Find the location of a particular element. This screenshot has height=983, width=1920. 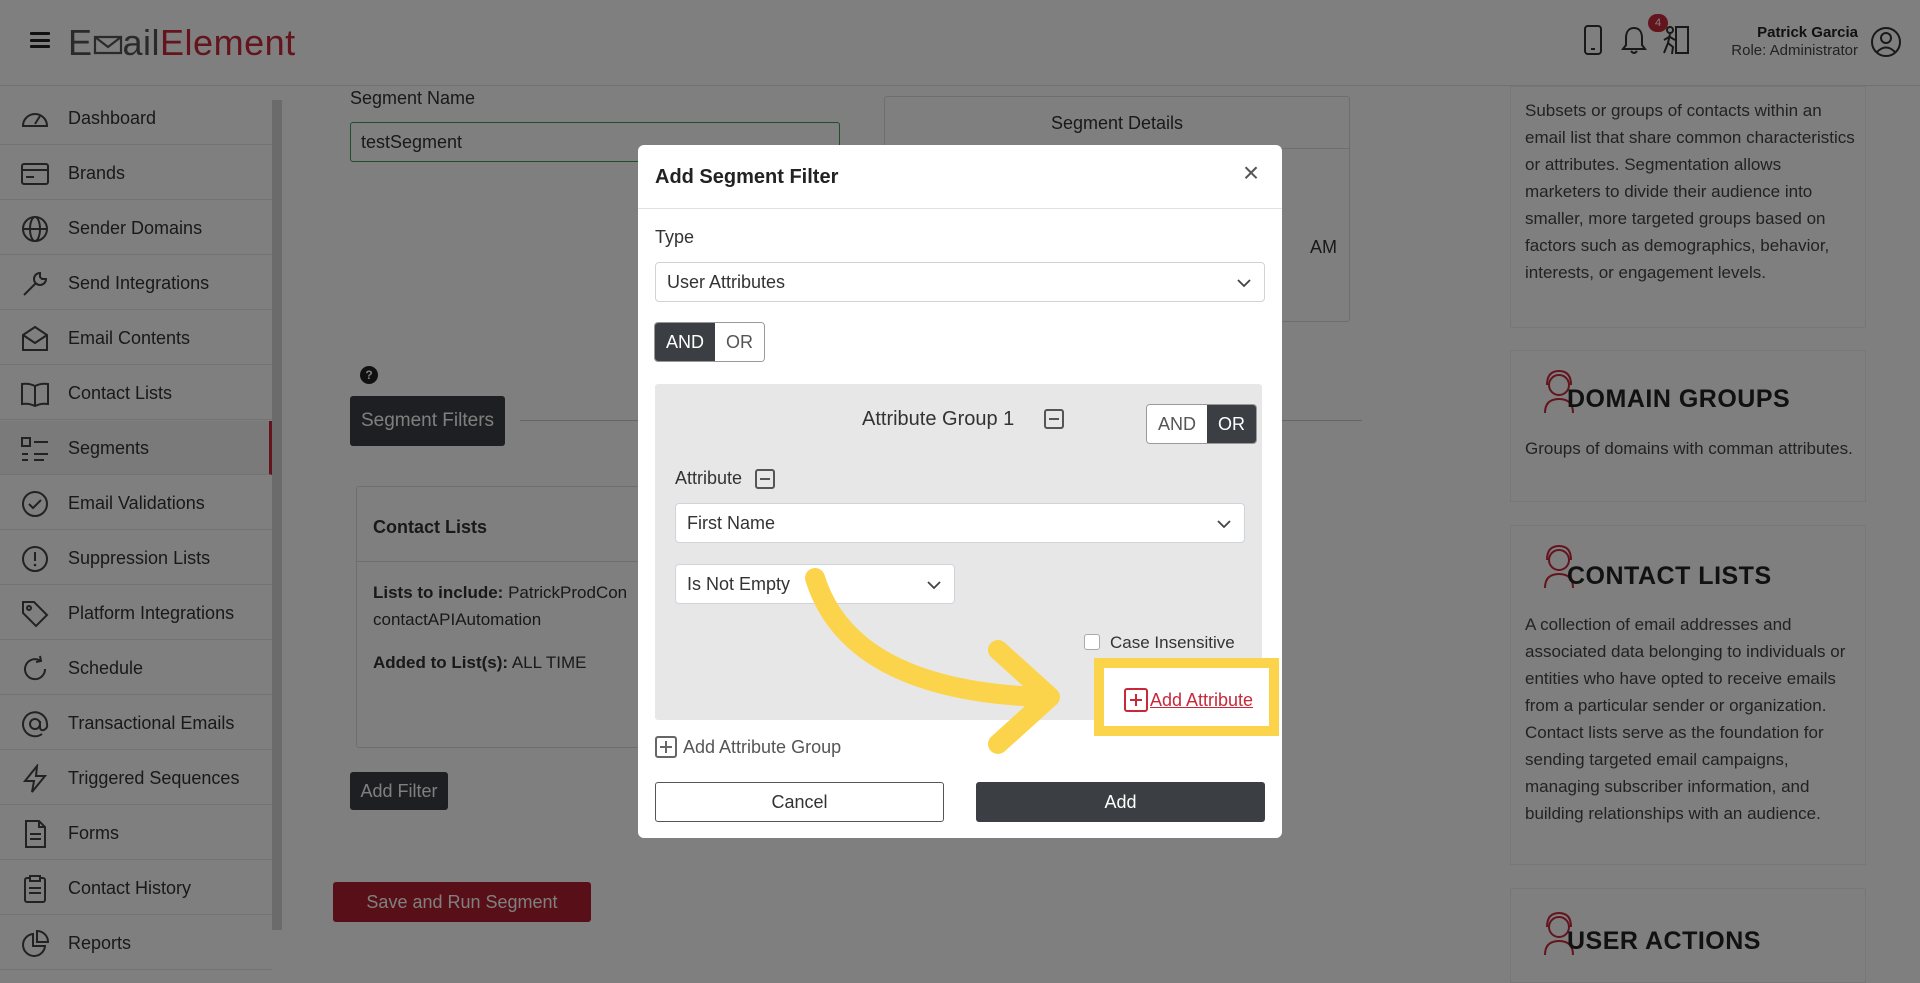

condition-select: Is Not Empty is located at coordinates (815, 584).